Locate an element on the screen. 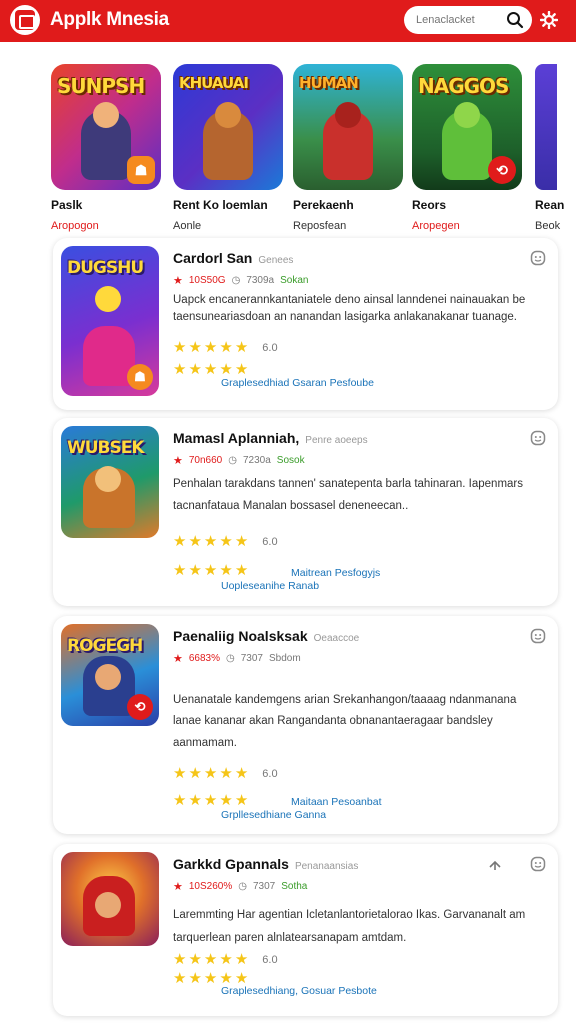 The width and height of the screenshot is (576, 1024). app-art is located at coordinates (110, 899).